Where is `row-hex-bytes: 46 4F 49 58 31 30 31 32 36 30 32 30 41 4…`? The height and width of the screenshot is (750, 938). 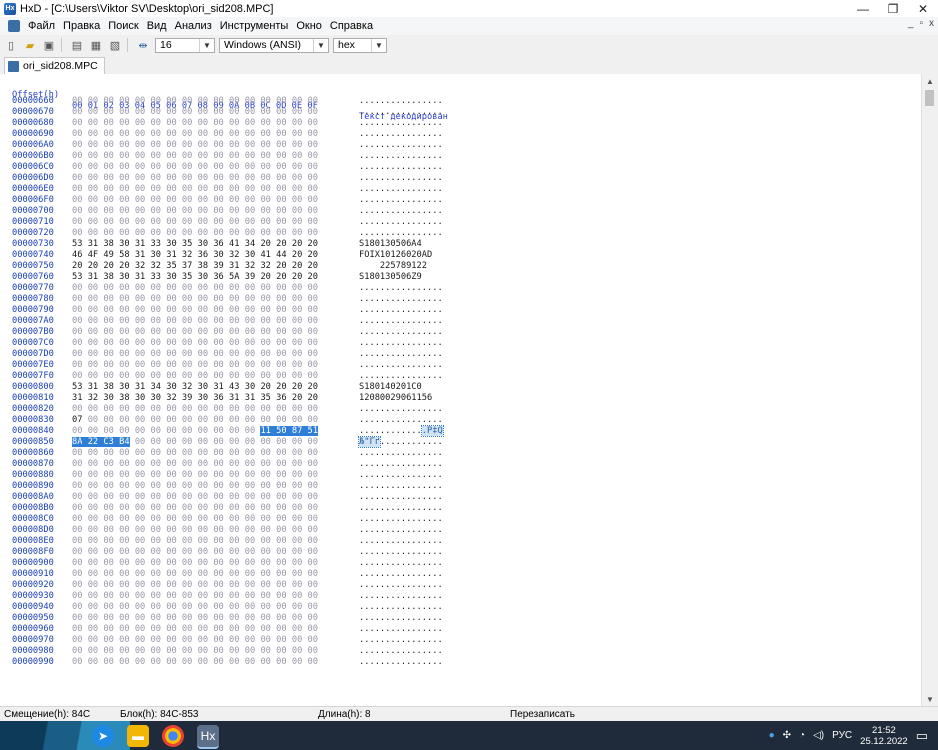 row-hex-bytes: 46 4F 49 58 31 30 31 32 36 30 32 30 41 4… is located at coordinates (195, 255).